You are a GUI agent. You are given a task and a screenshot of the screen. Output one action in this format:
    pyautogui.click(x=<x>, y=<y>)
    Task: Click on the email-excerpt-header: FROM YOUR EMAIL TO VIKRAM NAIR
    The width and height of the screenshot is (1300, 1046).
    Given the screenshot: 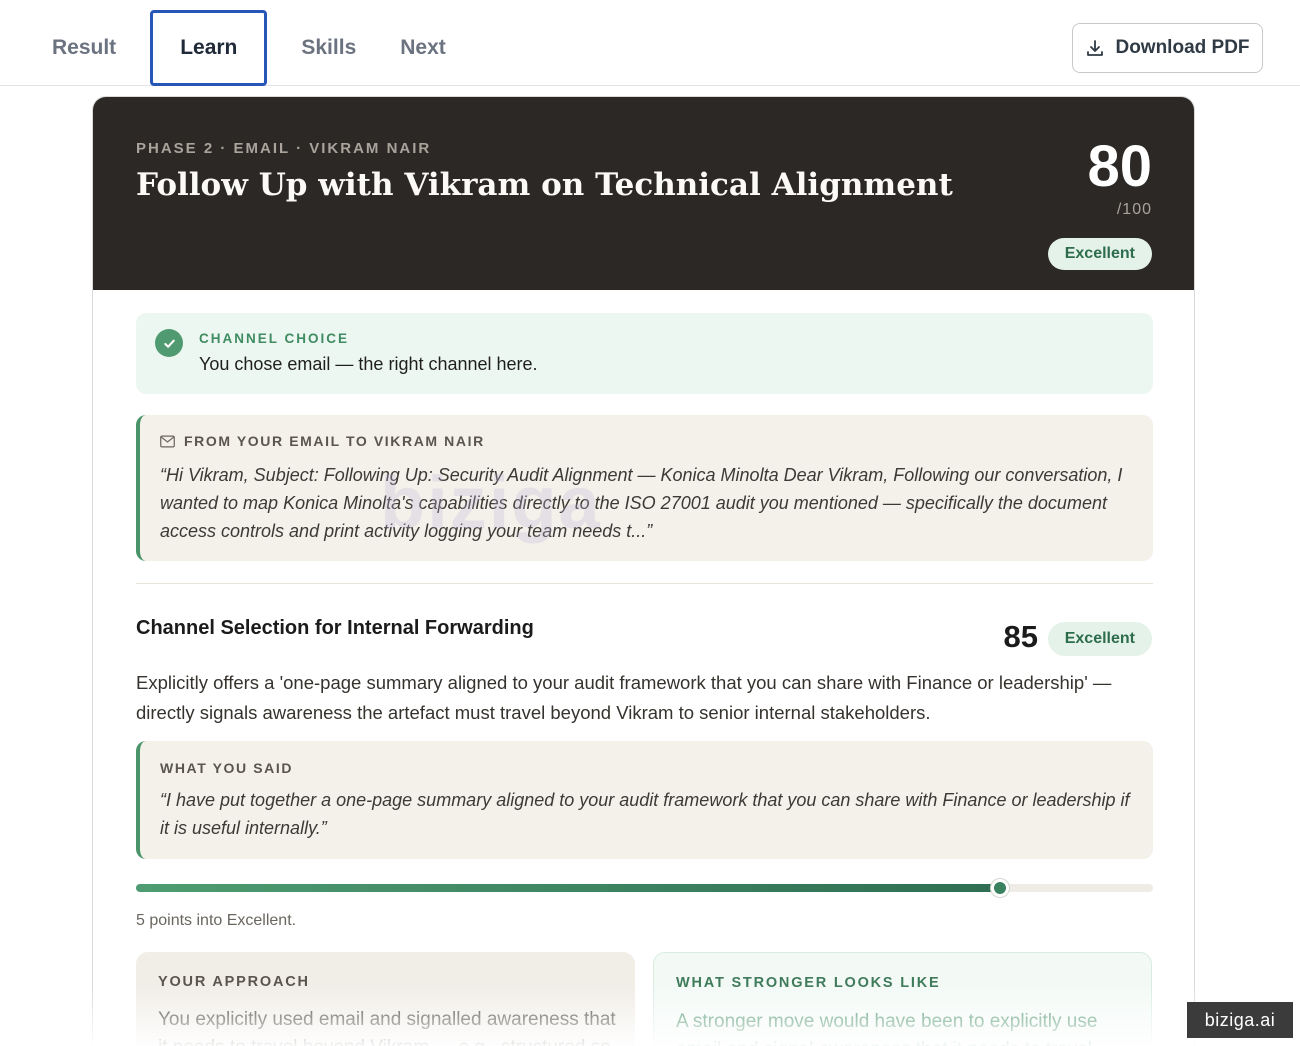 What is the action you would take?
    pyautogui.click(x=322, y=441)
    